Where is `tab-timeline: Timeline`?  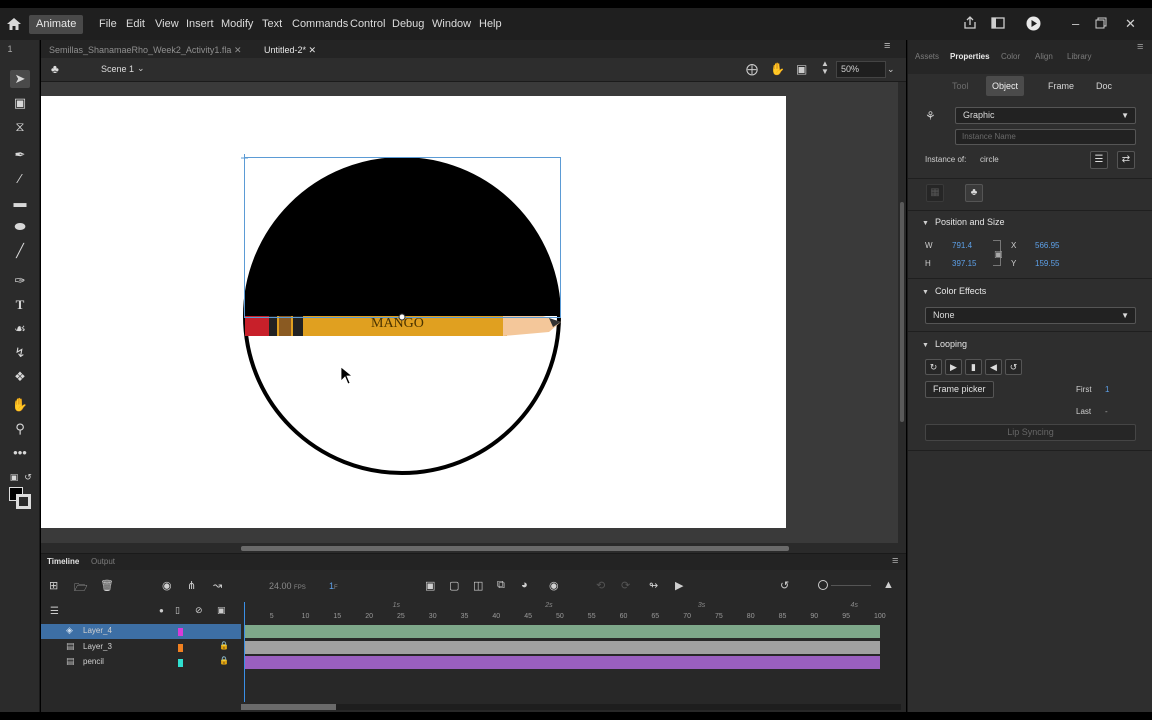
tab-timeline: Timeline is located at coordinates (63, 561).